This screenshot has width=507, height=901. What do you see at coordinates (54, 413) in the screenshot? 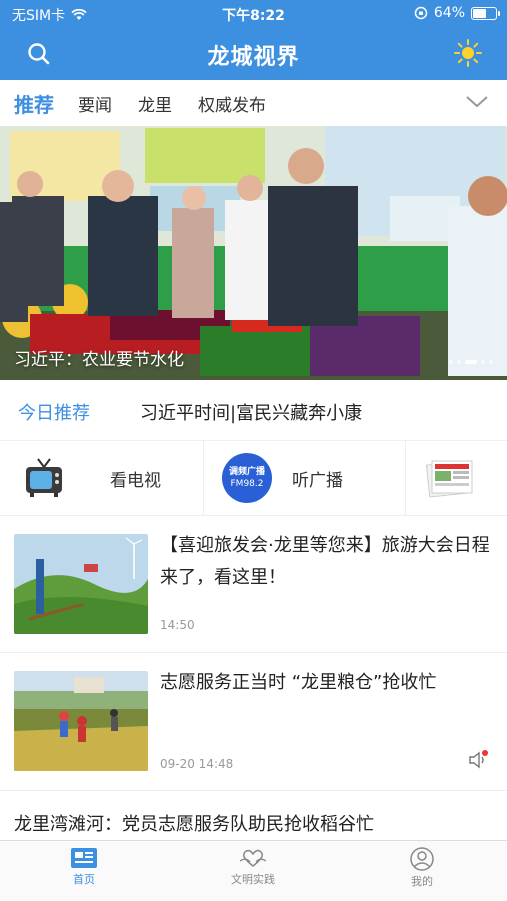
I see `today-label: 今日推荐` at bounding box center [54, 413].